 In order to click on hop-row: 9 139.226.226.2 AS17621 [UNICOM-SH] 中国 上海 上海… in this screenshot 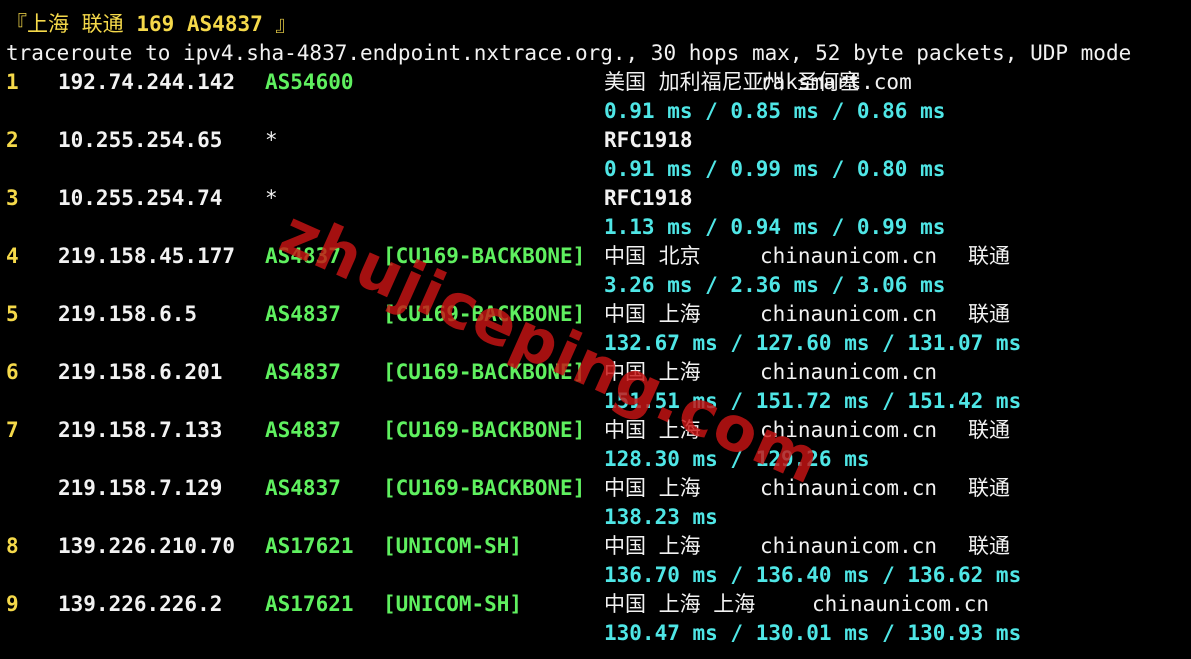, I will do `click(598, 604)`.